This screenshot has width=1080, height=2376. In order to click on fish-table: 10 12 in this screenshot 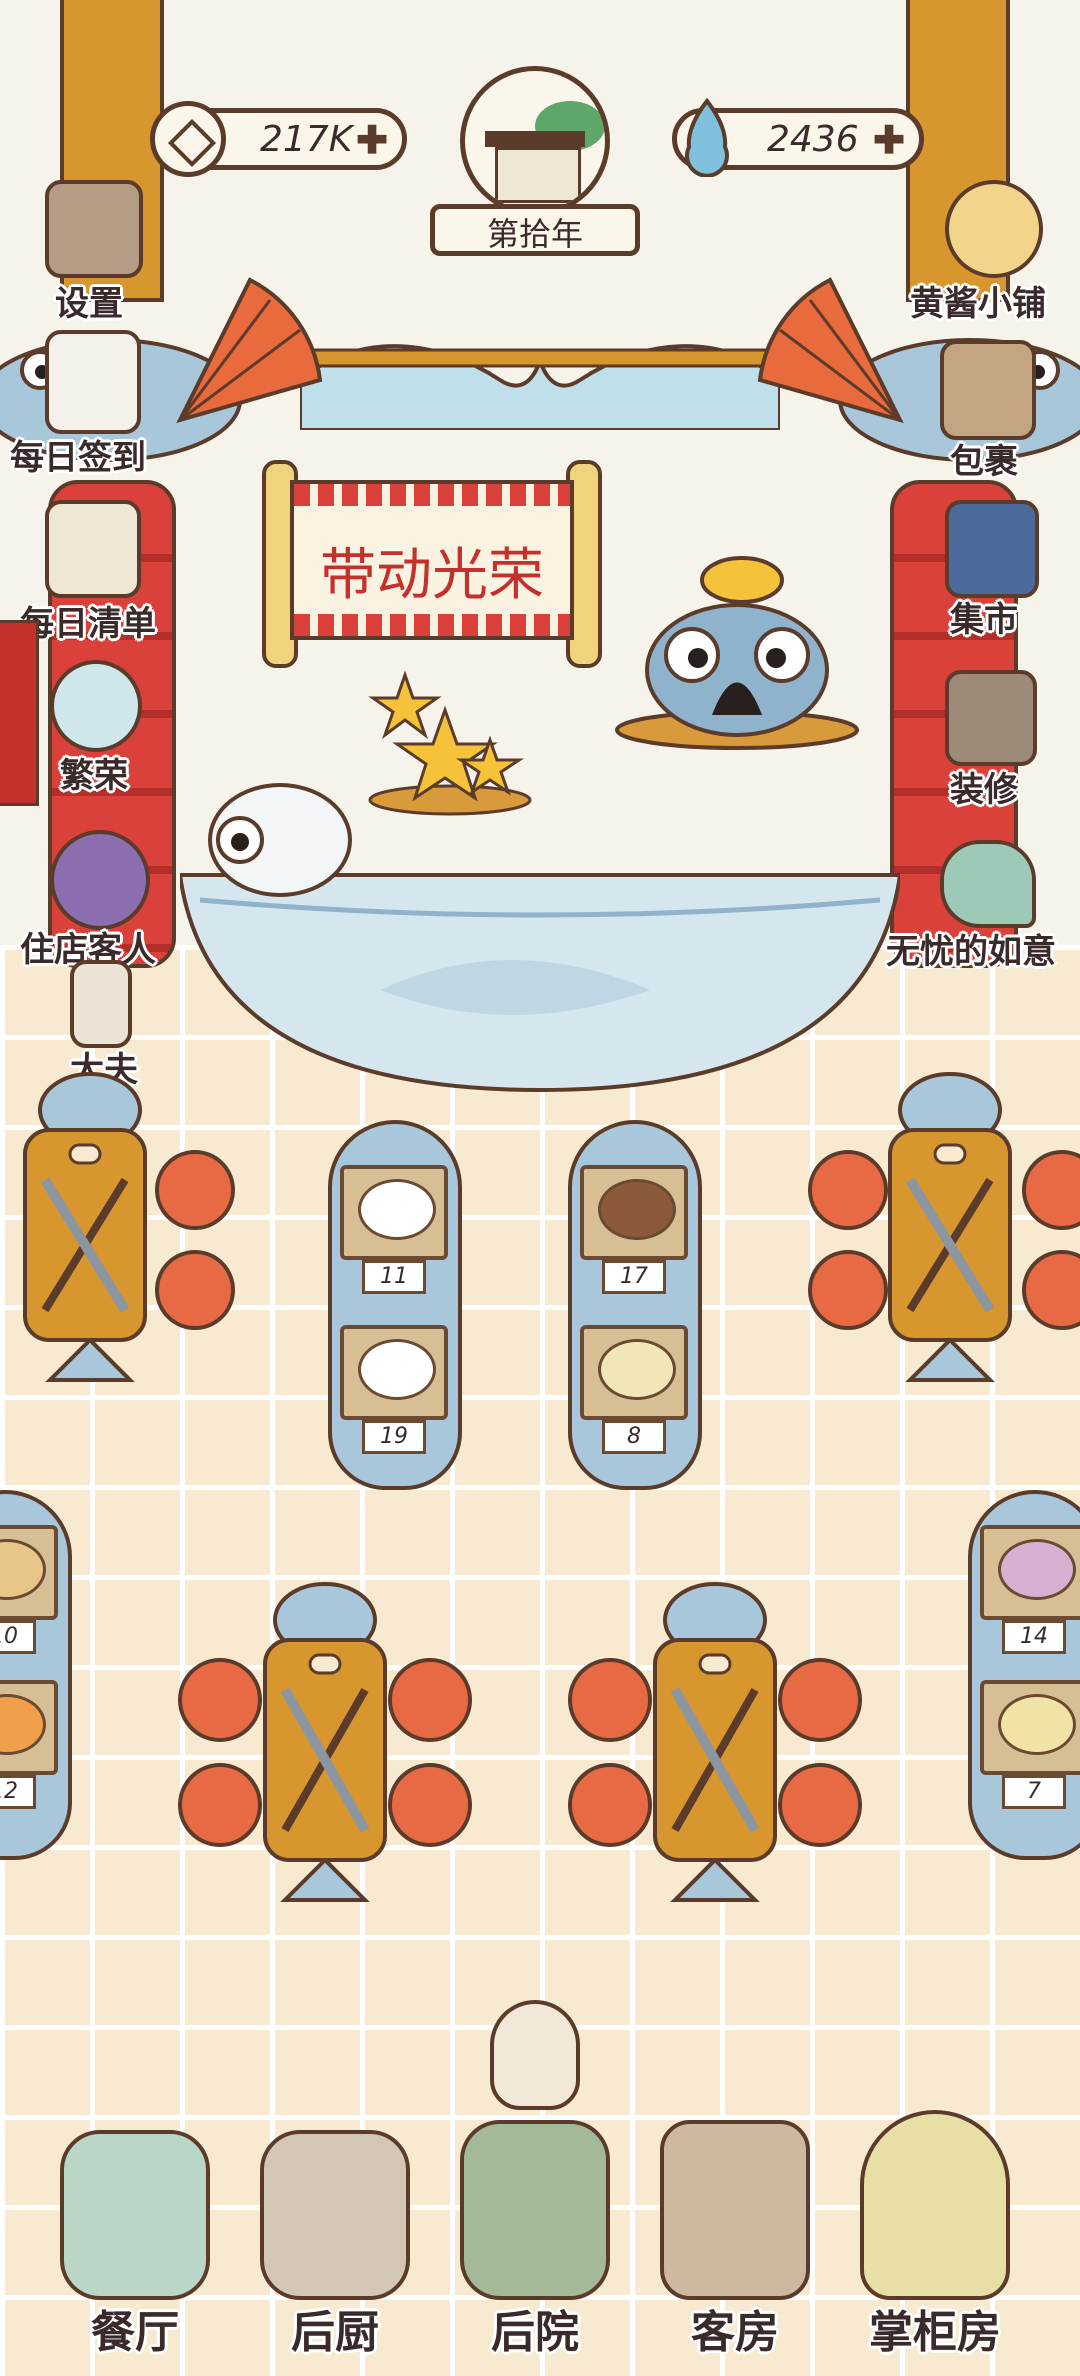, I will do `click(40, 1700)`.